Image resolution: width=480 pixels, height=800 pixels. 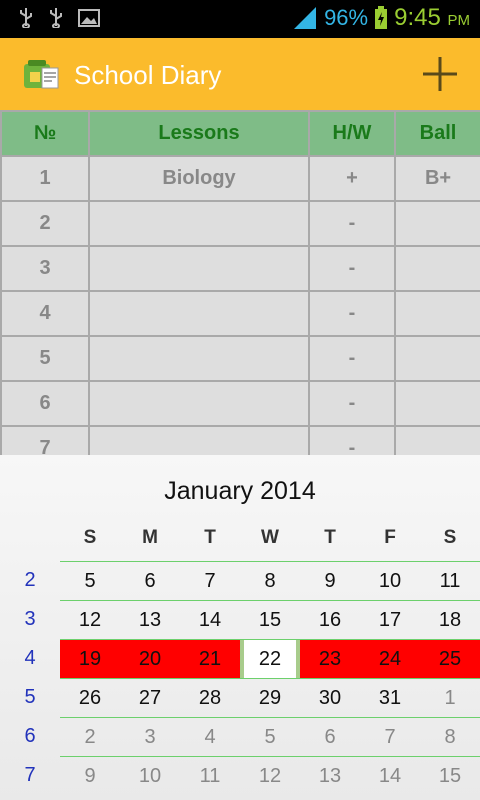 What do you see at coordinates (450, 698) in the screenshot?
I see `calendar-day: 1` at bounding box center [450, 698].